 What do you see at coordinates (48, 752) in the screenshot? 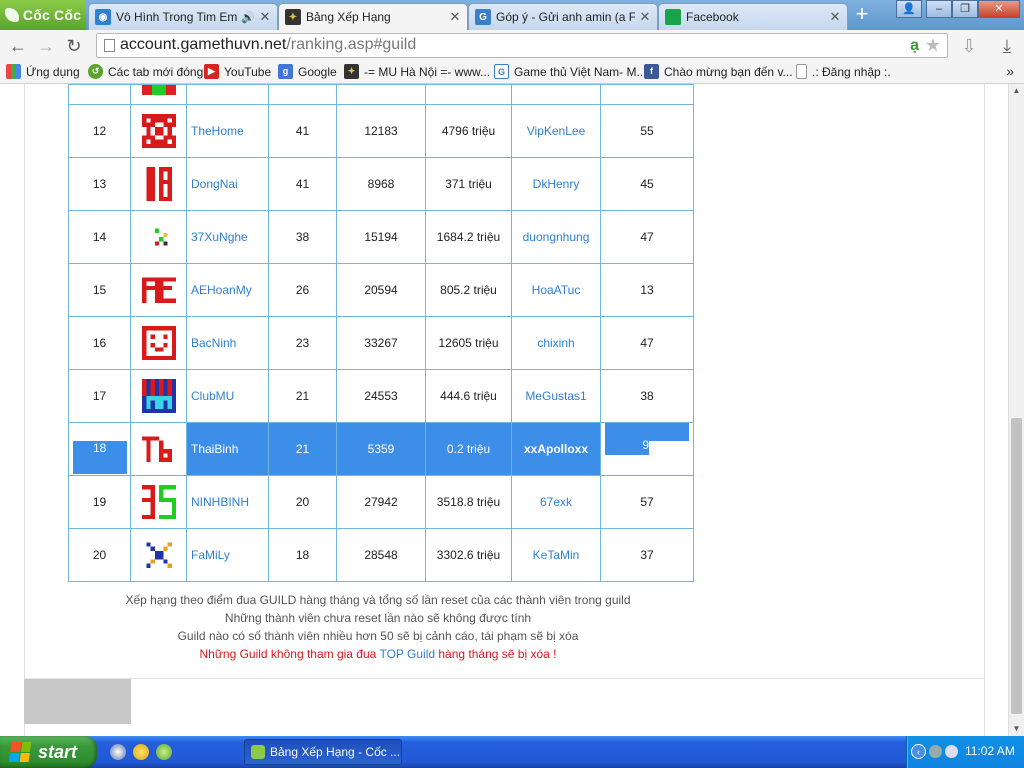
I see `start-button: start` at bounding box center [48, 752].